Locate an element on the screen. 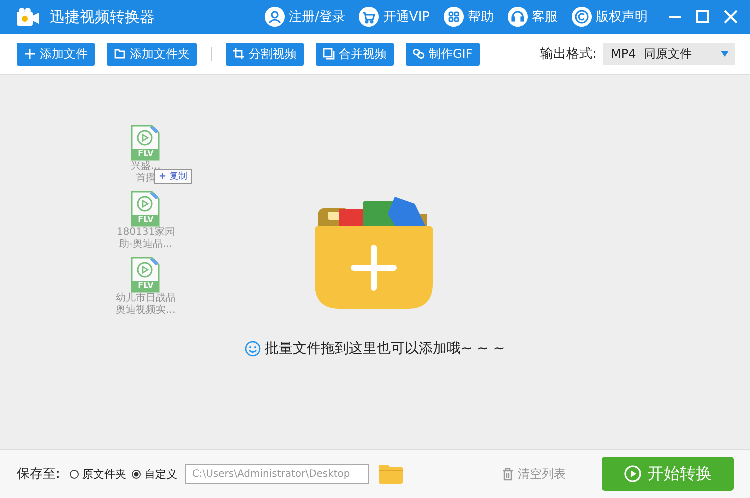  radio-option: 自定义 is located at coordinates (155, 474).